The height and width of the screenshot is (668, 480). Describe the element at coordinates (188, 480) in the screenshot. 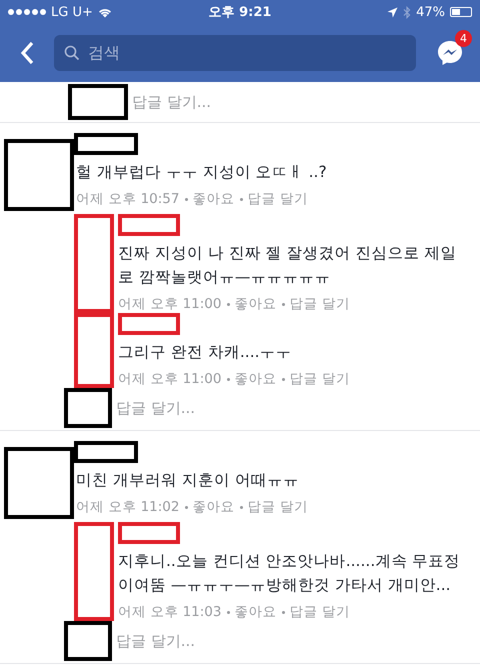

I see `comment-text: 미친 개부러워 지훈이 어때ㅠㅠ` at that location.